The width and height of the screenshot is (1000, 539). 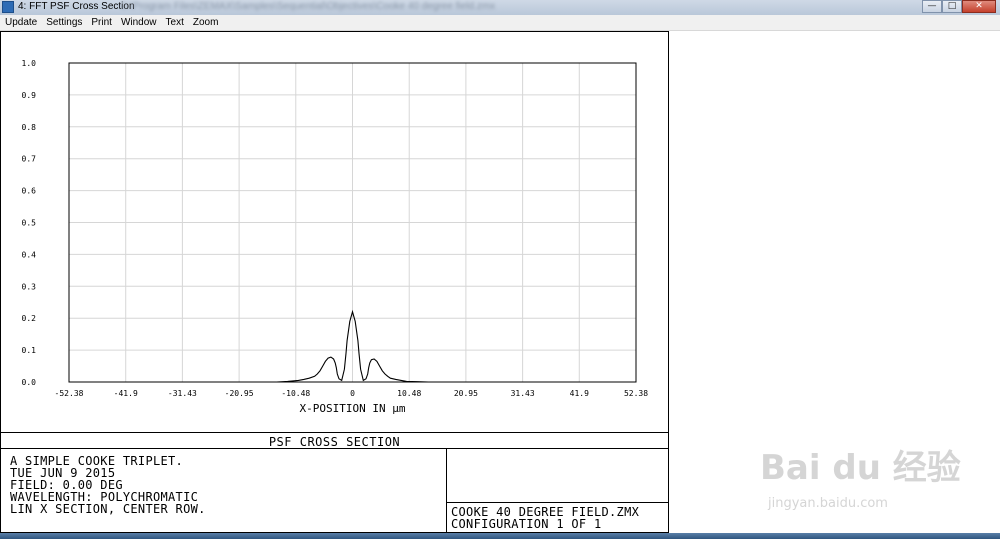 I want to click on watermark-logo: Bai du 经验, so click(x=860, y=468).